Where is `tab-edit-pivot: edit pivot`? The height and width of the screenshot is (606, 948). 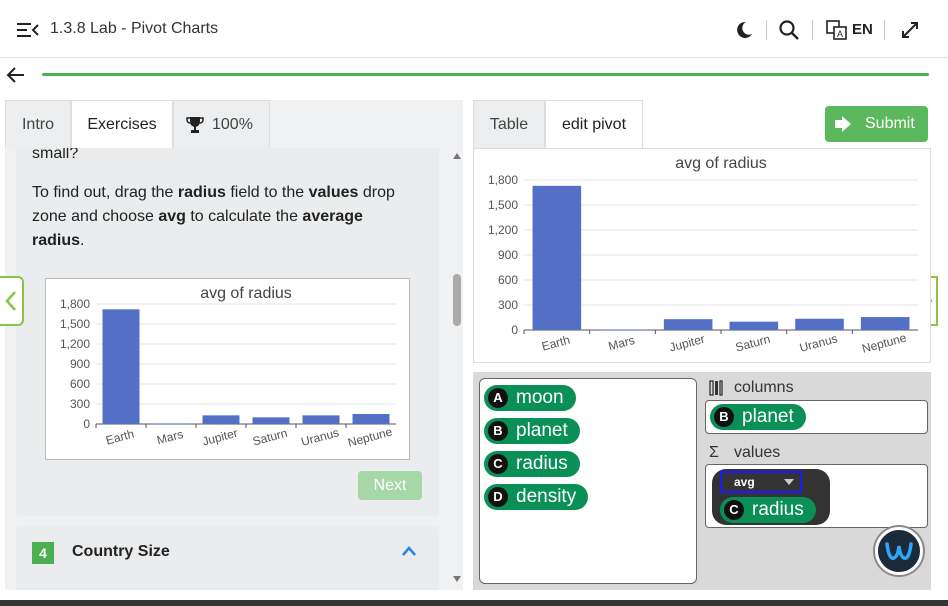 tab-edit-pivot: edit pivot is located at coordinates (594, 124).